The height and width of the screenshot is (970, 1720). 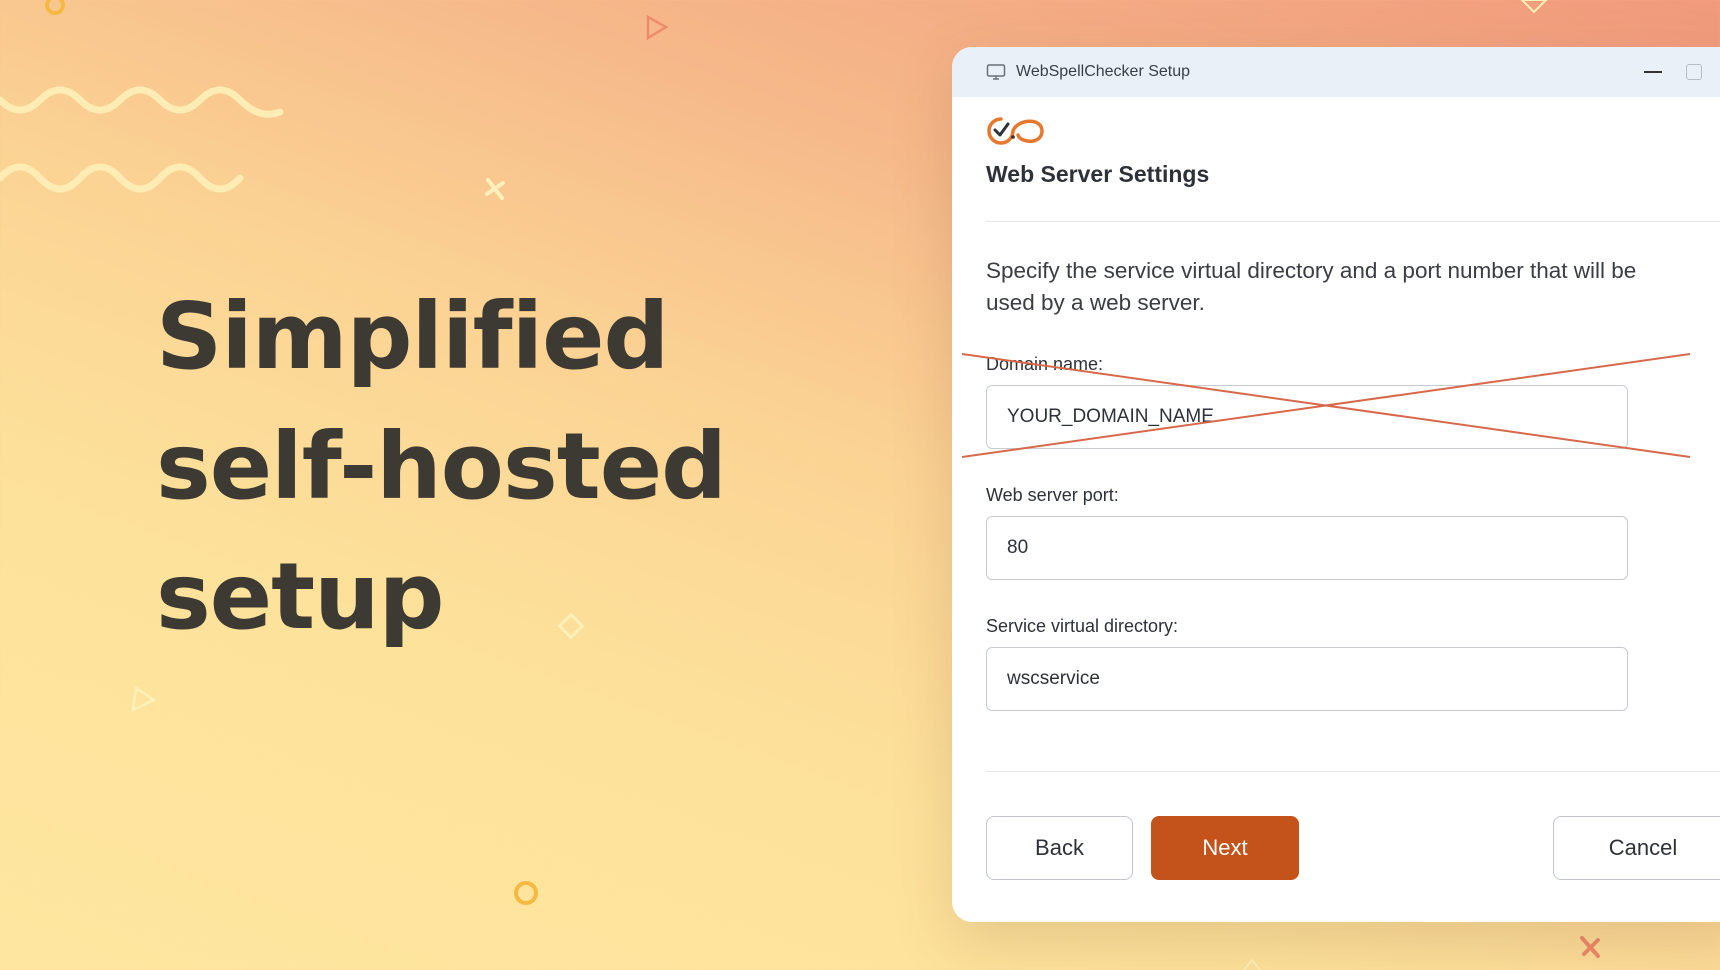 What do you see at coordinates (1059, 848) in the screenshot?
I see `back-button: Back` at bounding box center [1059, 848].